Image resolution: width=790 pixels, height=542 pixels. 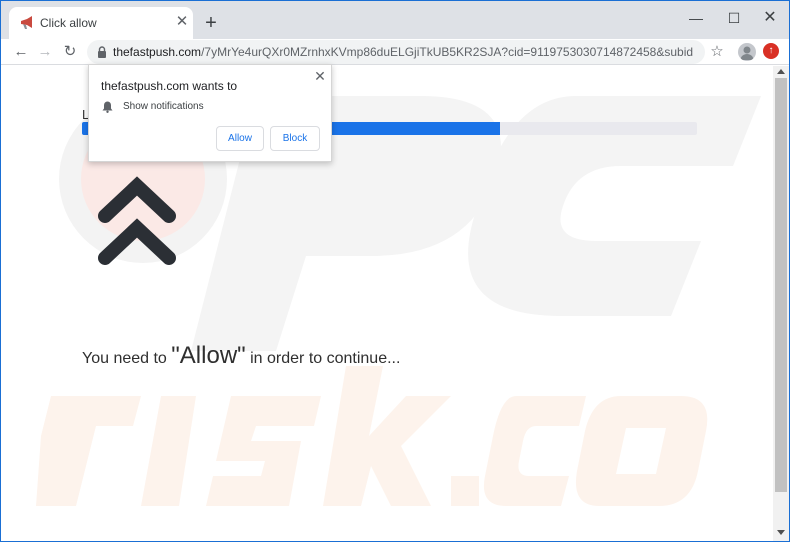 What do you see at coordinates (157, 52) in the screenshot?
I see `url-host: thefastpush.com` at bounding box center [157, 52].